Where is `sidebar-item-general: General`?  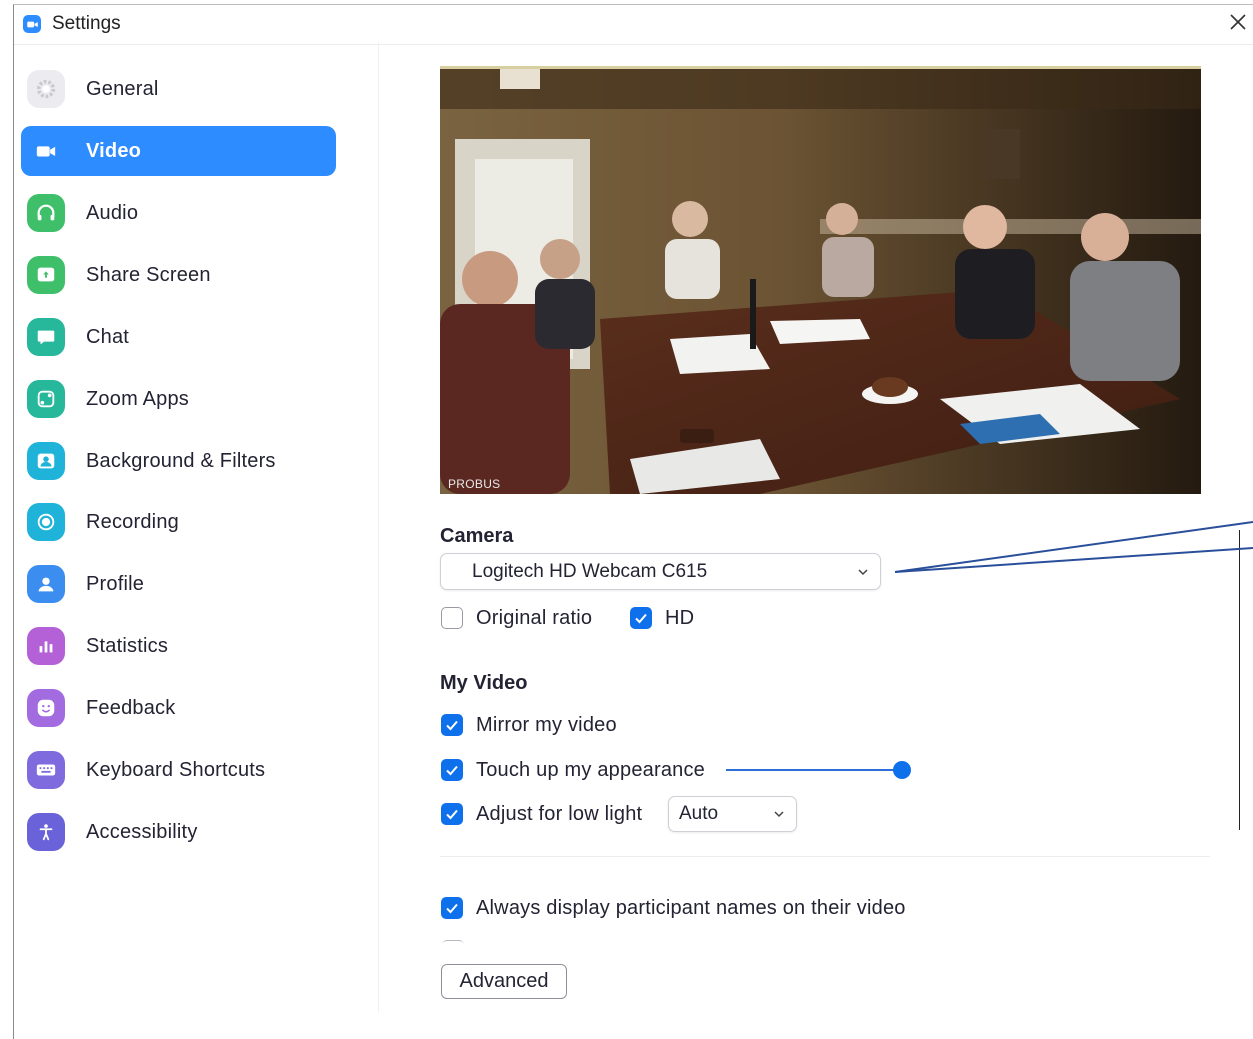 sidebar-item-general: General is located at coordinates (178, 89).